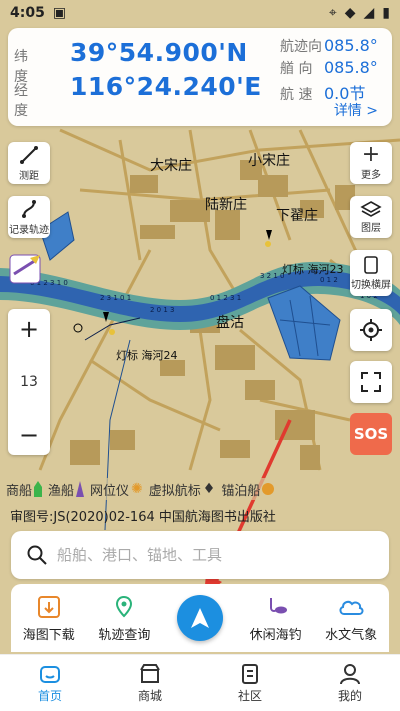 The image size is (400, 711). I want to click on locate-button, so click(371, 330).